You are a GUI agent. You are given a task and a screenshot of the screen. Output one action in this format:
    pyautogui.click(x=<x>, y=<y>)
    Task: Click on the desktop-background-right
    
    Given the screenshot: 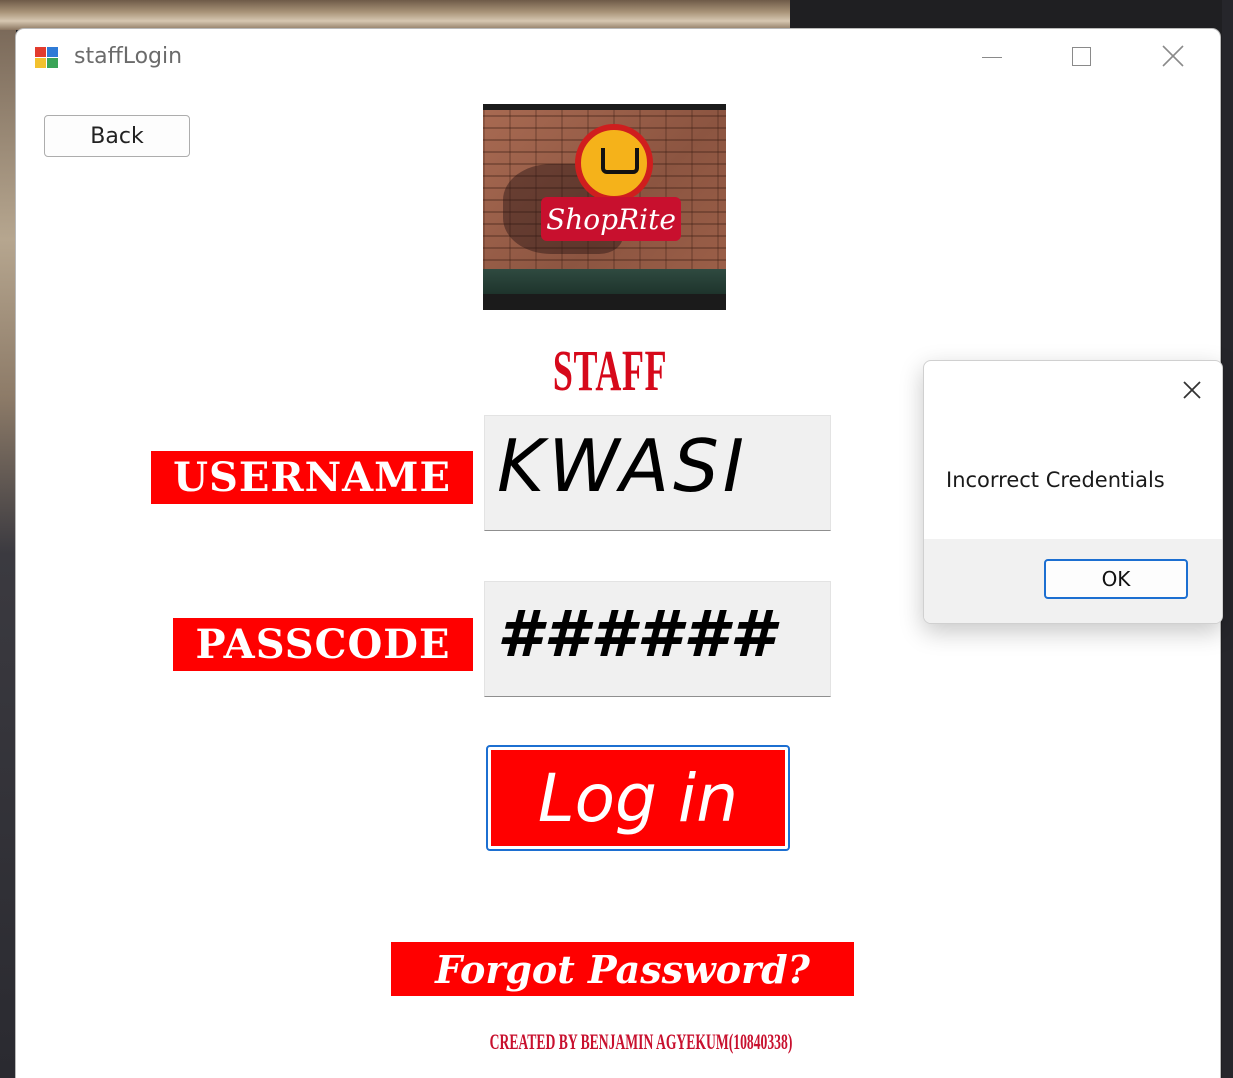 What is the action you would take?
    pyautogui.click(x=1227, y=539)
    